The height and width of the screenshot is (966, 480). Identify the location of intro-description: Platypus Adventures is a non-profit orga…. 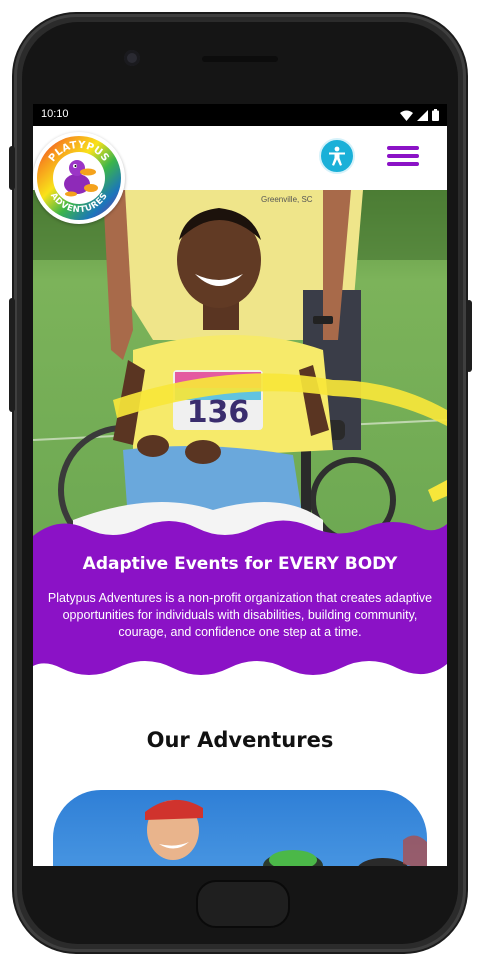
(240, 615).